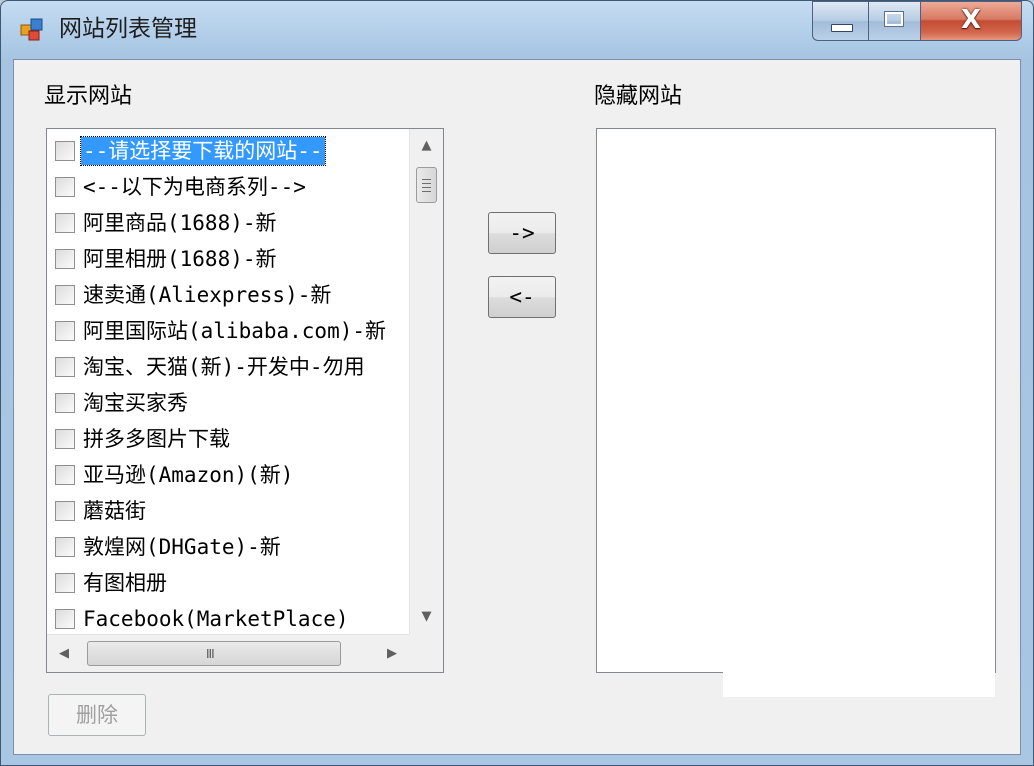 The image size is (1034, 766). I want to click on item-label: 亚马逊(Amazon)(新), so click(188, 475).